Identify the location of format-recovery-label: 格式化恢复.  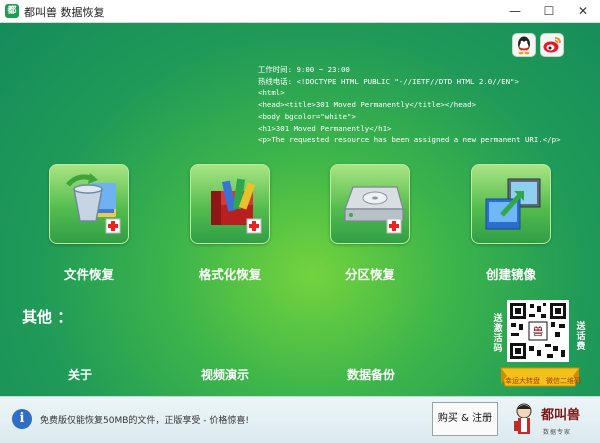
(230, 273).